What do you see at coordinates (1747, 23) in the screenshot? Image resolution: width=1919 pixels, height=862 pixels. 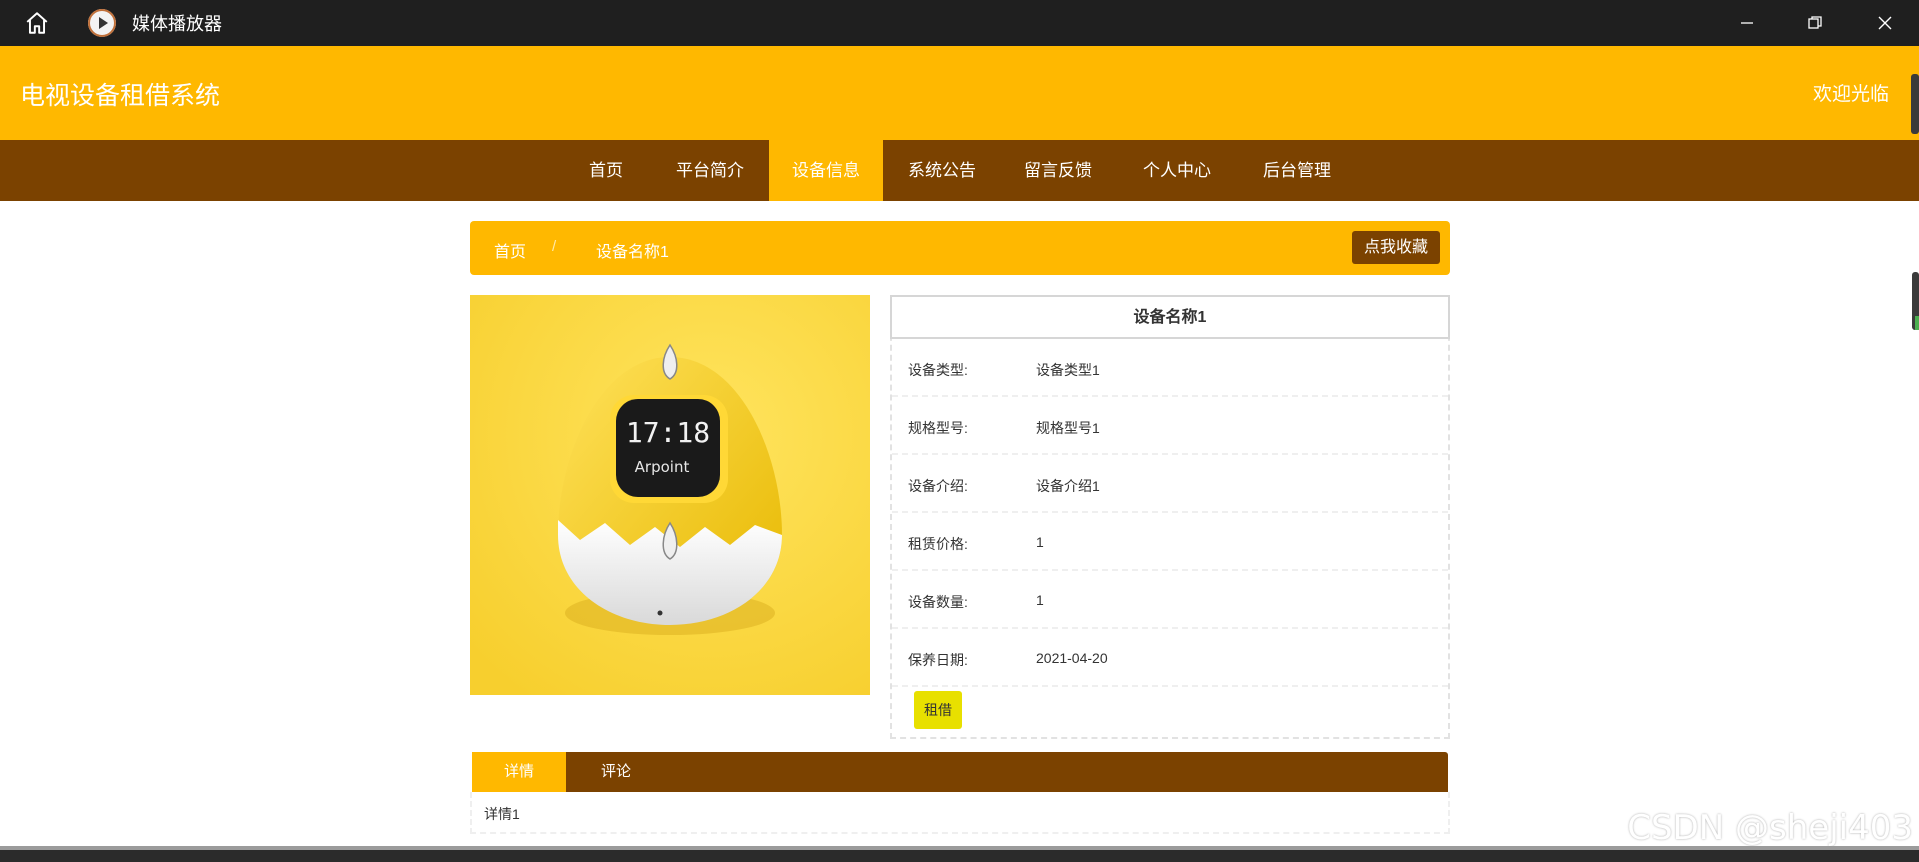 I see `minimize-button` at bounding box center [1747, 23].